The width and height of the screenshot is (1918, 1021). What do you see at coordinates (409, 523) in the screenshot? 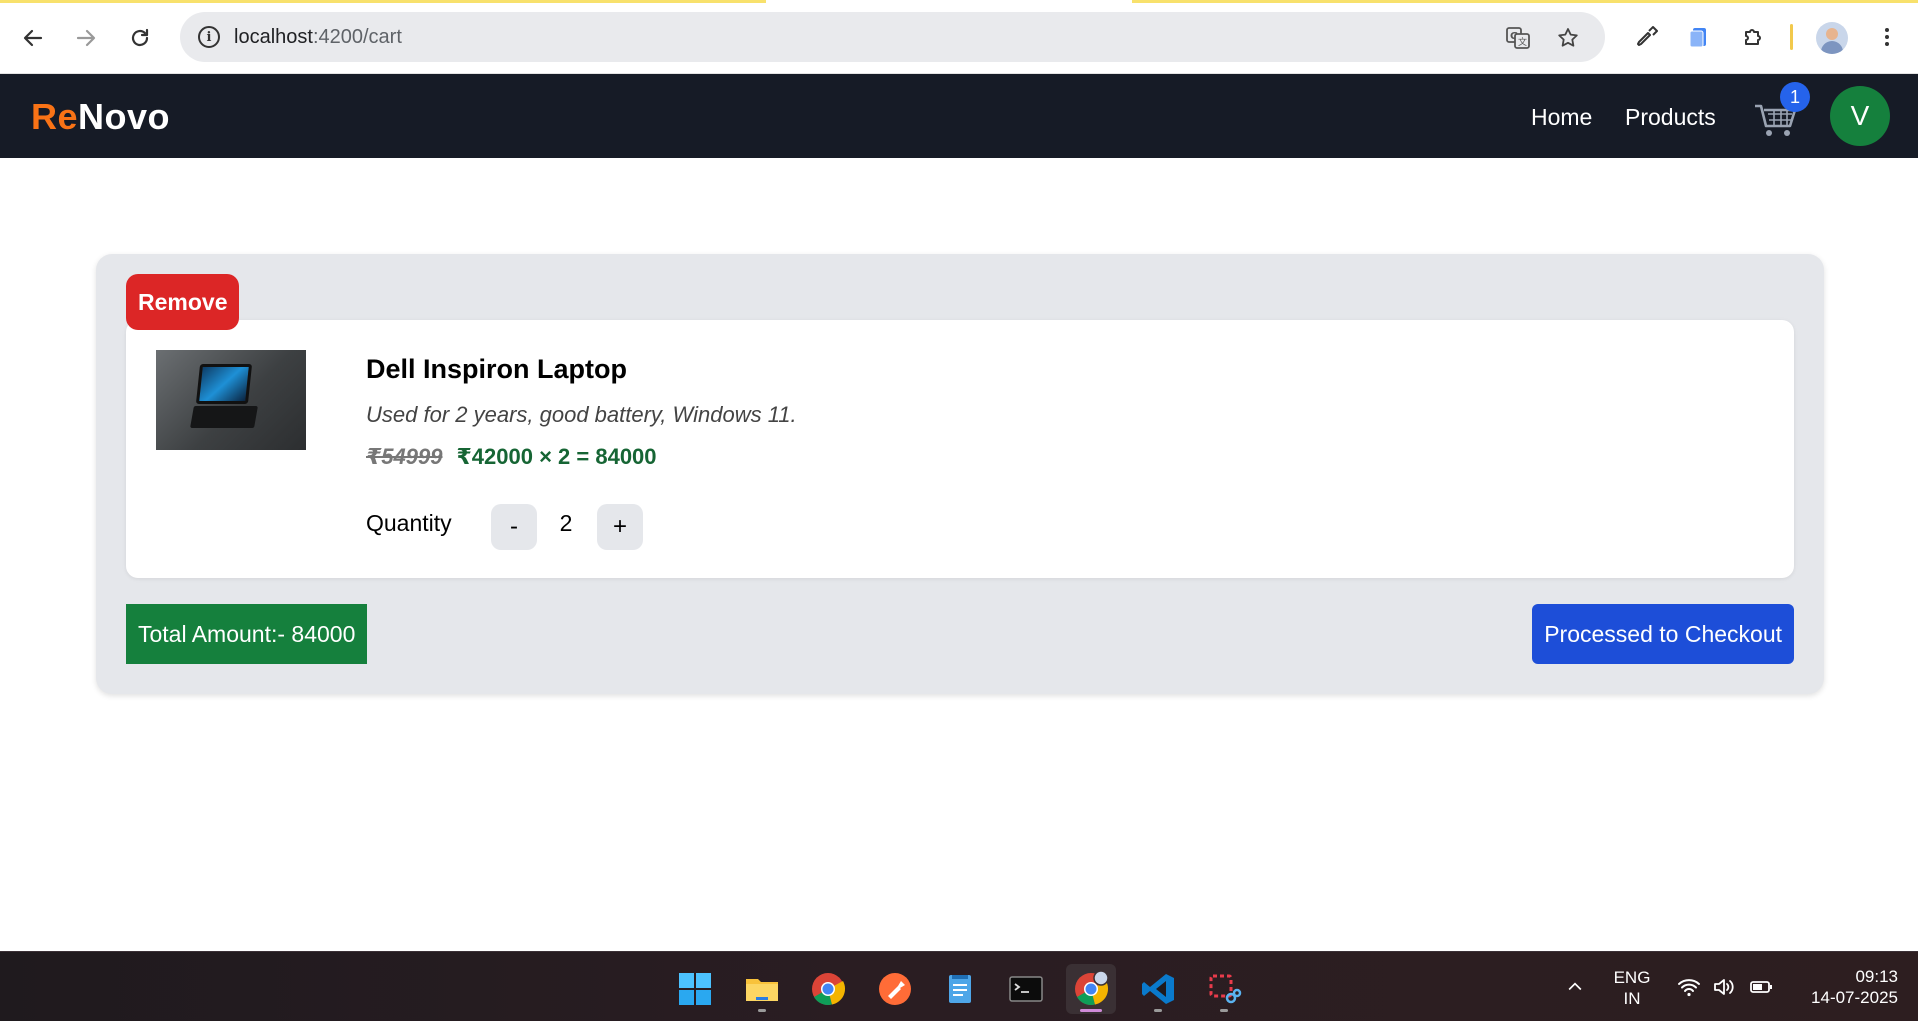
I see `quantity-label: Quantity` at bounding box center [409, 523].